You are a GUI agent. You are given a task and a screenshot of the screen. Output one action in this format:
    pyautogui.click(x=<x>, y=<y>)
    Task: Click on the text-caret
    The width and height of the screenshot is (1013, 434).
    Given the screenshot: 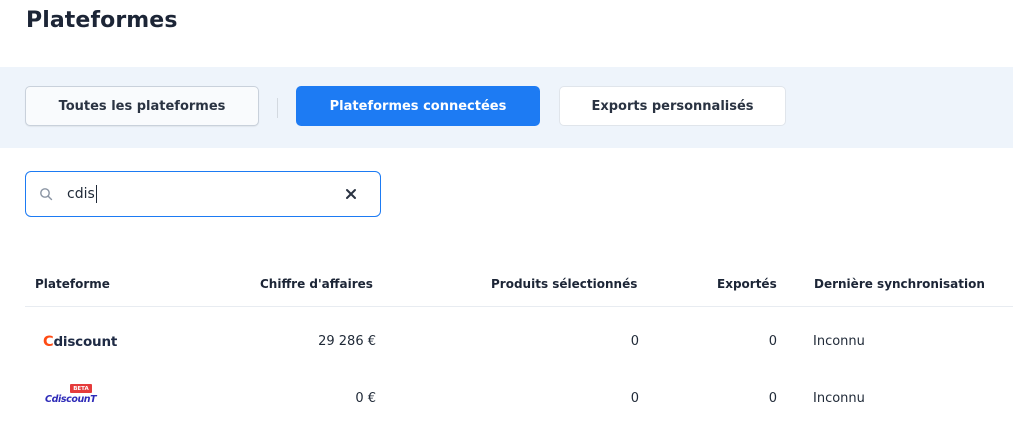 What is the action you would take?
    pyautogui.click(x=96, y=194)
    